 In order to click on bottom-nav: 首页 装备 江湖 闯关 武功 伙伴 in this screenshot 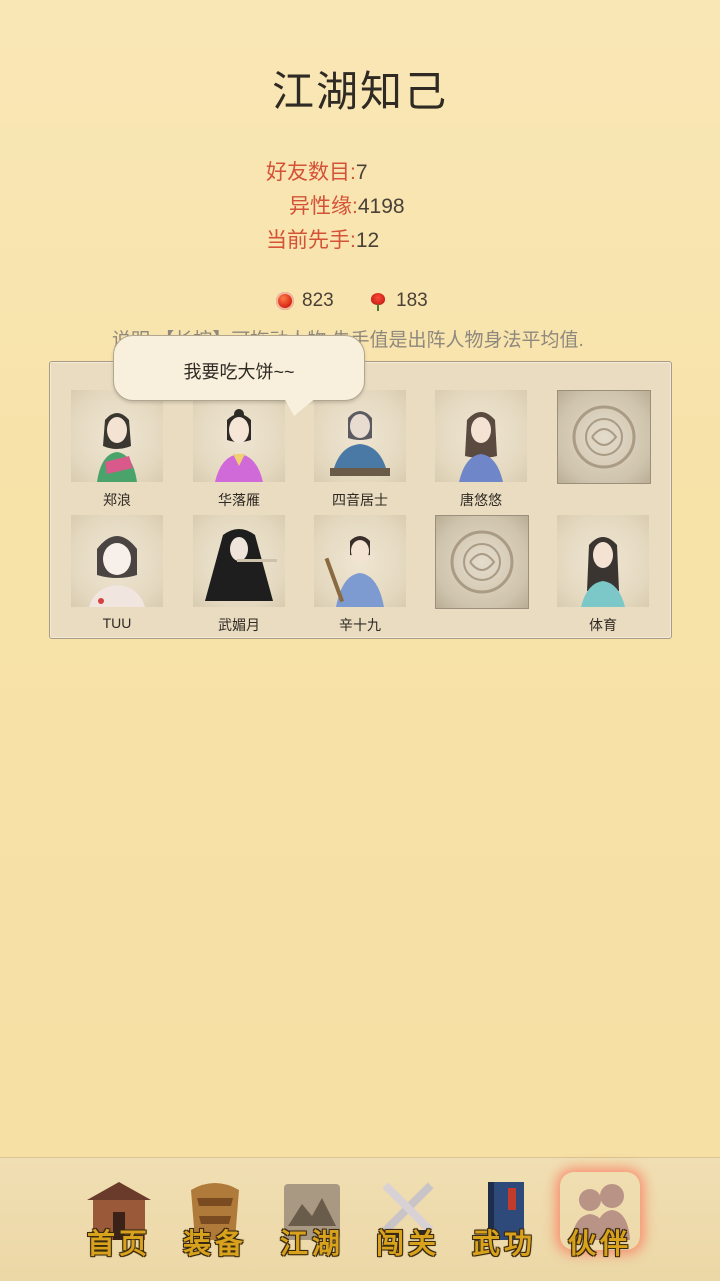, I will do `click(360, 1219)`.